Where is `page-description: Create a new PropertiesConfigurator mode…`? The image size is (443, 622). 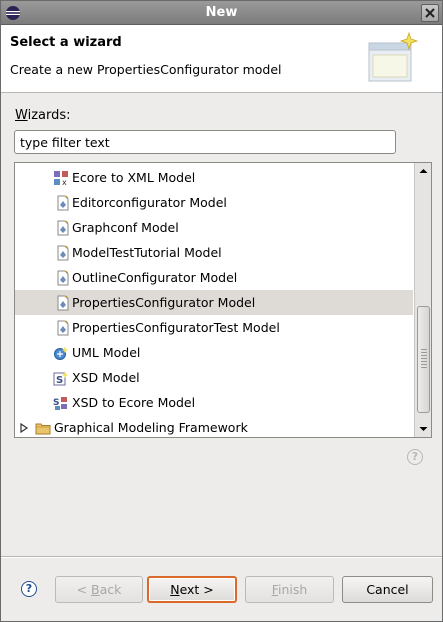
page-description: Create a new PropertiesConfigurator mode… is located at coordinates (146, 69).